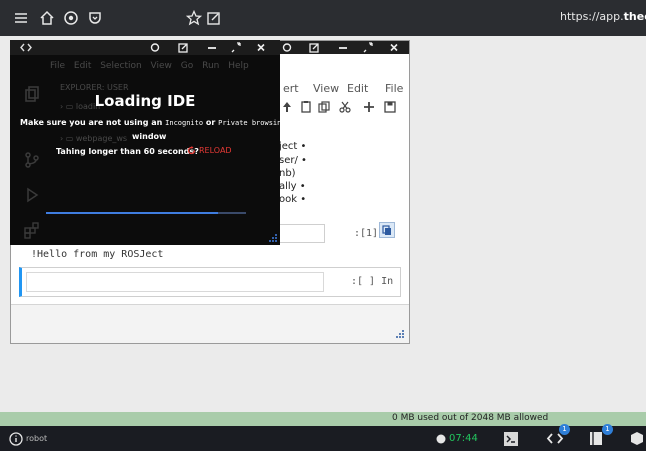 This screenshot has height=451, width=646. What do you see at coordinates (101, 138) in the screenshot?
I see `ide-tree-item-label: webpage_ws` at bounding box center [101, 138].